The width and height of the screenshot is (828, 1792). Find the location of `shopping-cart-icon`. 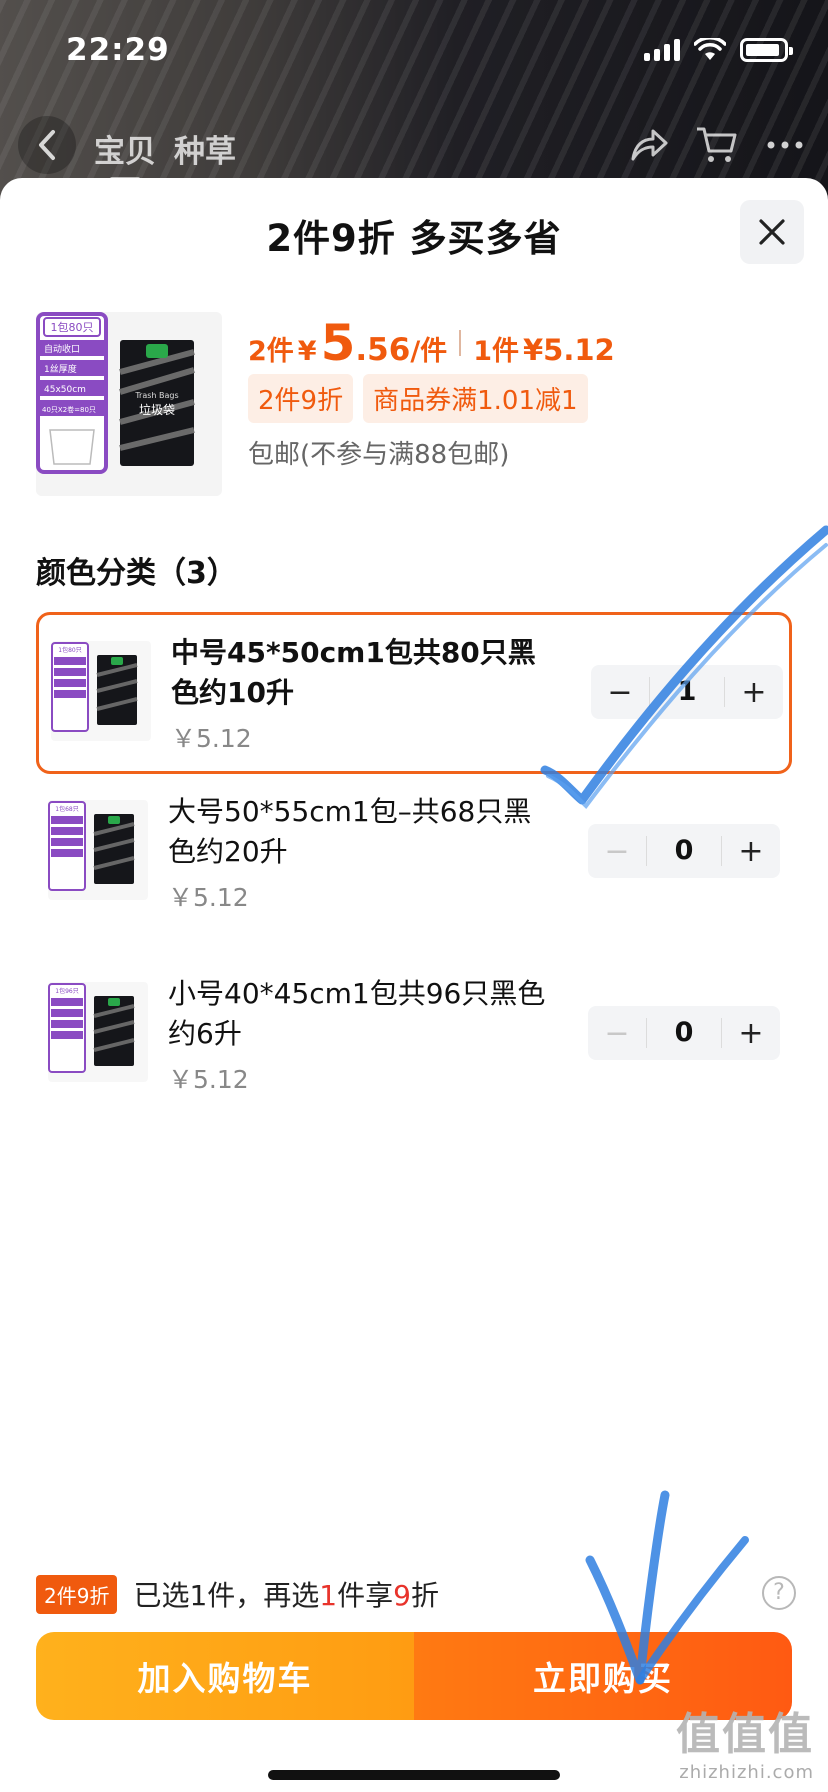

shopping-cart-icon is located at coordinates (717, 144).